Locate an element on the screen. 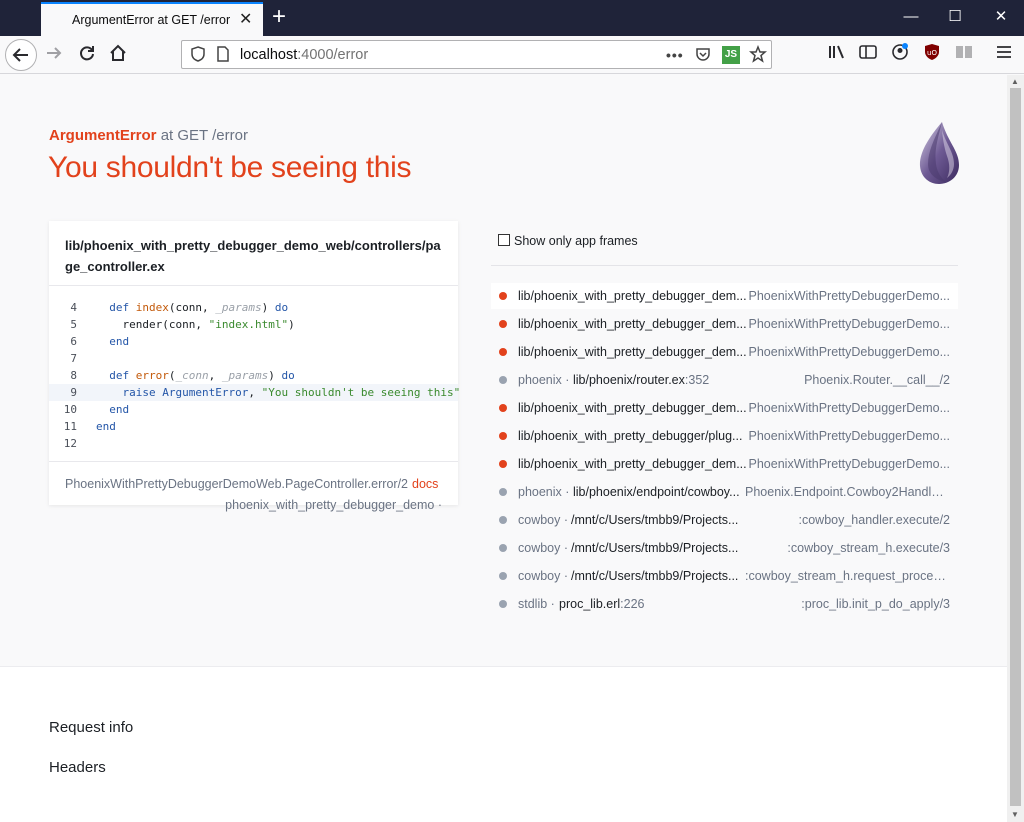 This screenshot has width=1024, height=822. scroll-down-icon: ▼ is located at coordinates (1015, 814).